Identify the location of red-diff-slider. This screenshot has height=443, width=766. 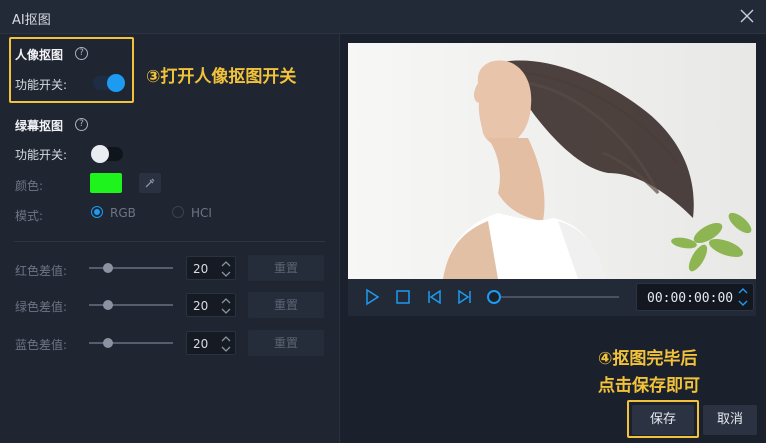
(131, 268).